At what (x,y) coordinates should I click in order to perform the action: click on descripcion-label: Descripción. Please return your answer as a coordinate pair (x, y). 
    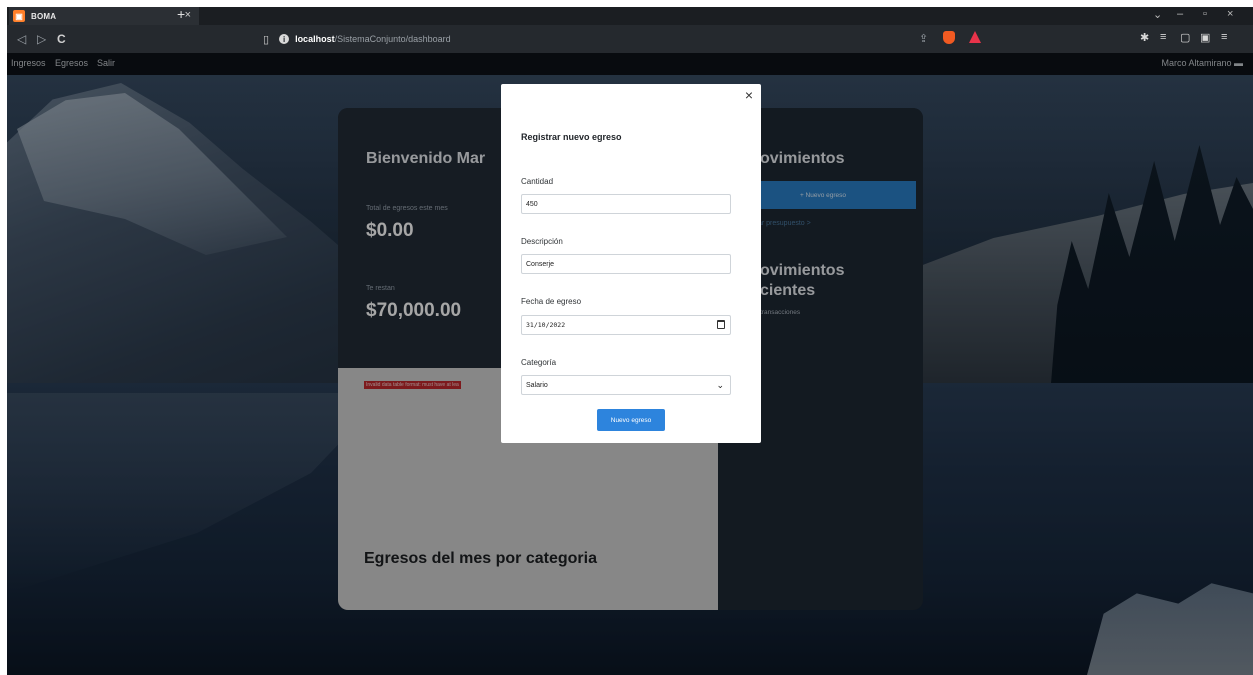
    Looking at the image, I should click on (542, 241).